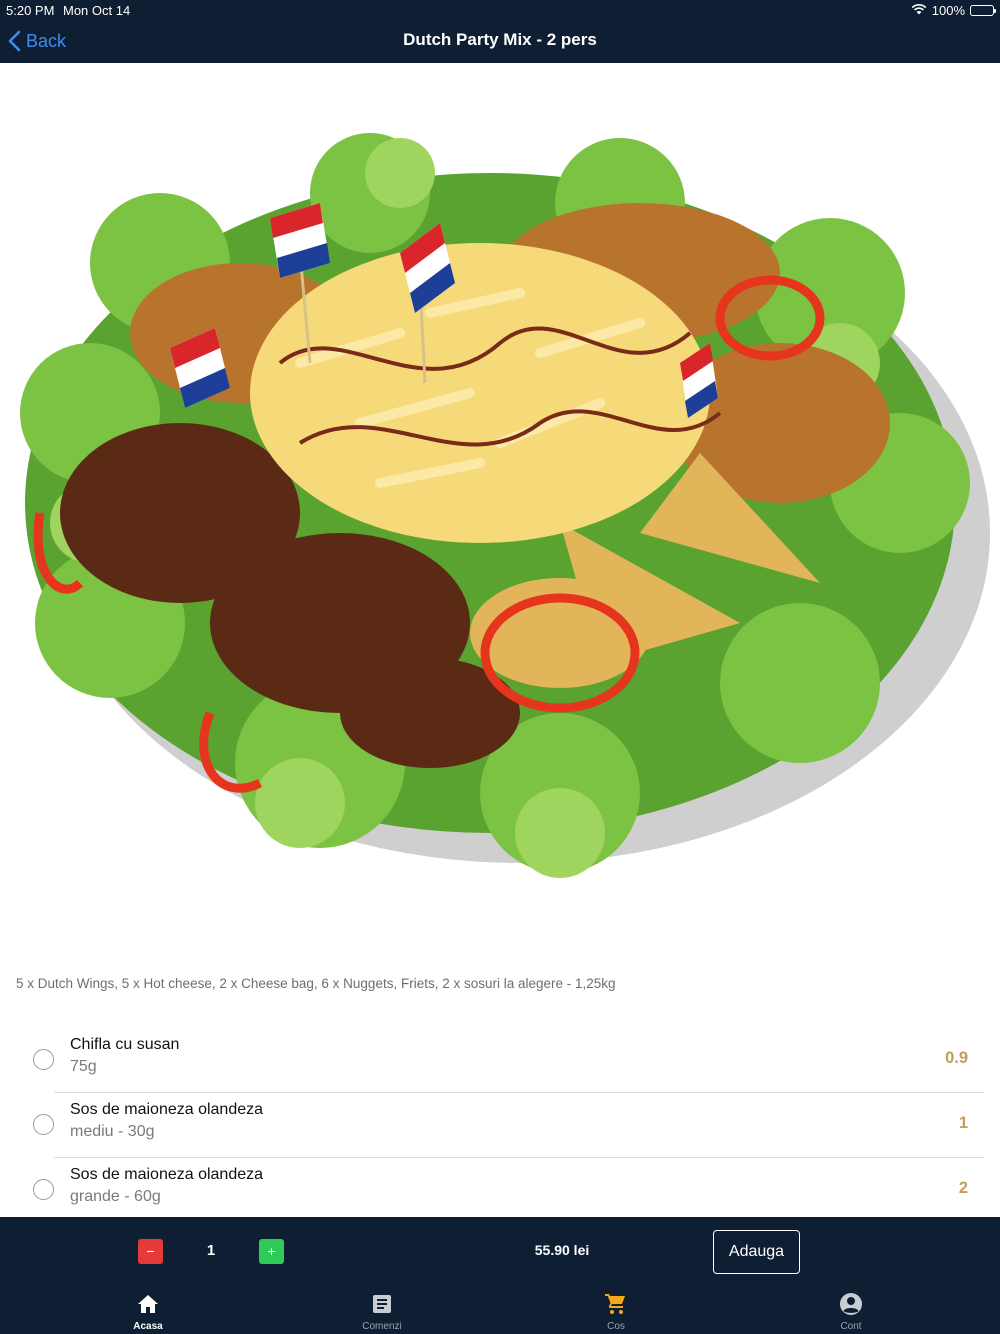  Describe the element at coordinates (500, 39) in the screenshot. I see `page-title: Dutch Party Mix - 2 pers` at that location.